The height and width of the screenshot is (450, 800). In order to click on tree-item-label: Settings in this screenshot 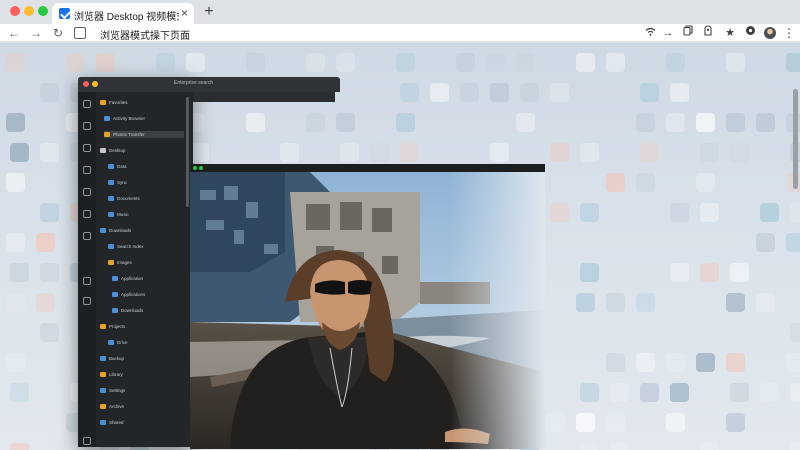, I will do `click(117, 390)`.